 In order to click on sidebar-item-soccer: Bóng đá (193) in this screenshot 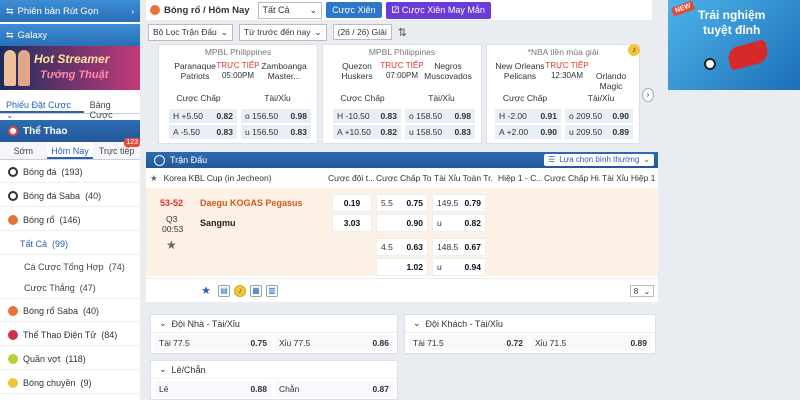, I will do `click(70, 172)`.